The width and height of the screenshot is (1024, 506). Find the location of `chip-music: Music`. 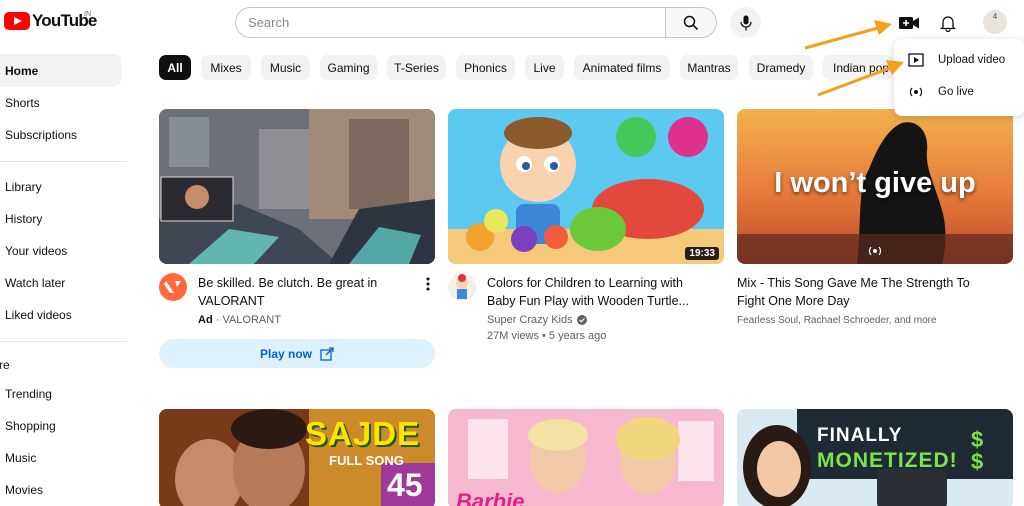

chip-music: Music is located at coordinates (285, 67).